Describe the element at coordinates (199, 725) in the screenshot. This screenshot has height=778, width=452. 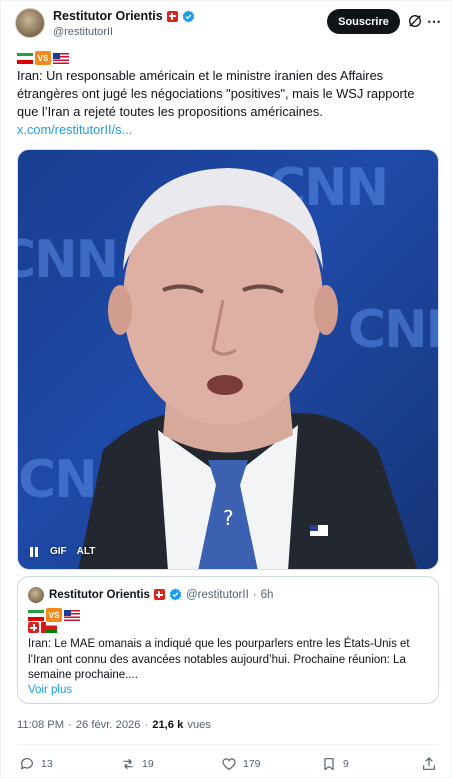
I see `views-label: vues` at that location.